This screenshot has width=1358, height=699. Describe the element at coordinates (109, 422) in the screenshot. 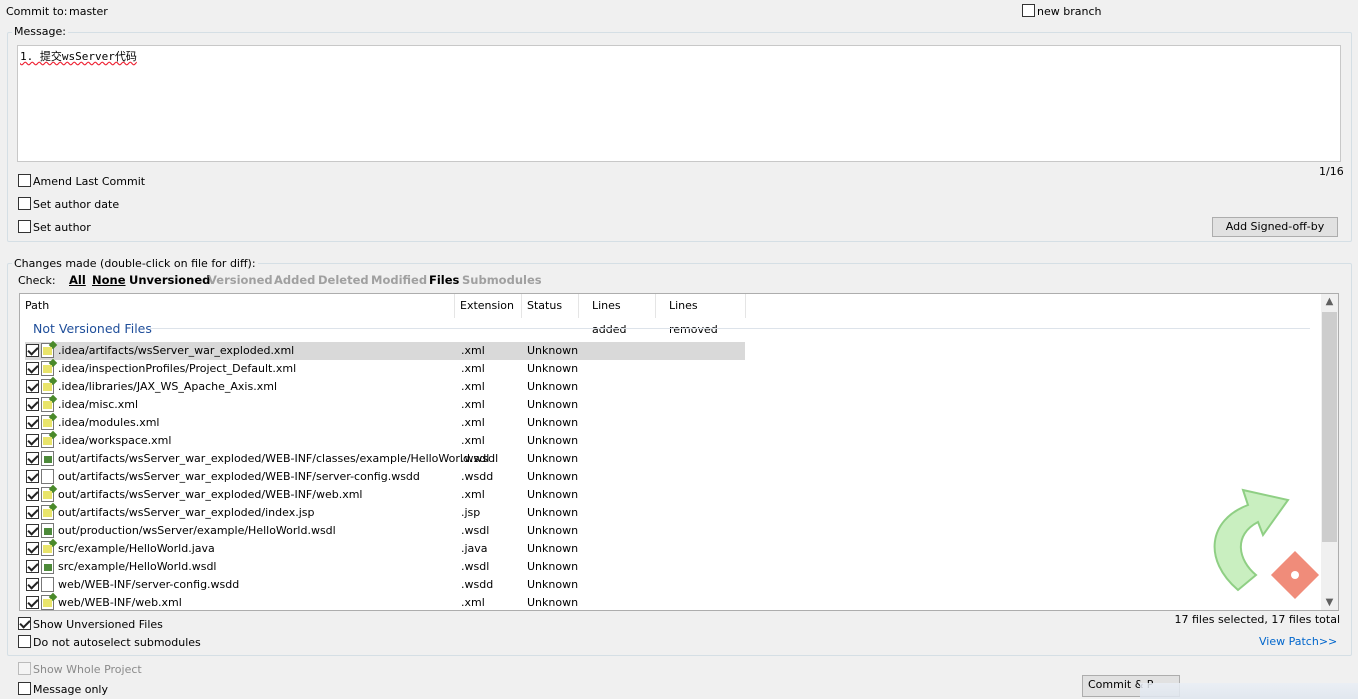

I see `file-path: .idea/modules.xml` at that location.